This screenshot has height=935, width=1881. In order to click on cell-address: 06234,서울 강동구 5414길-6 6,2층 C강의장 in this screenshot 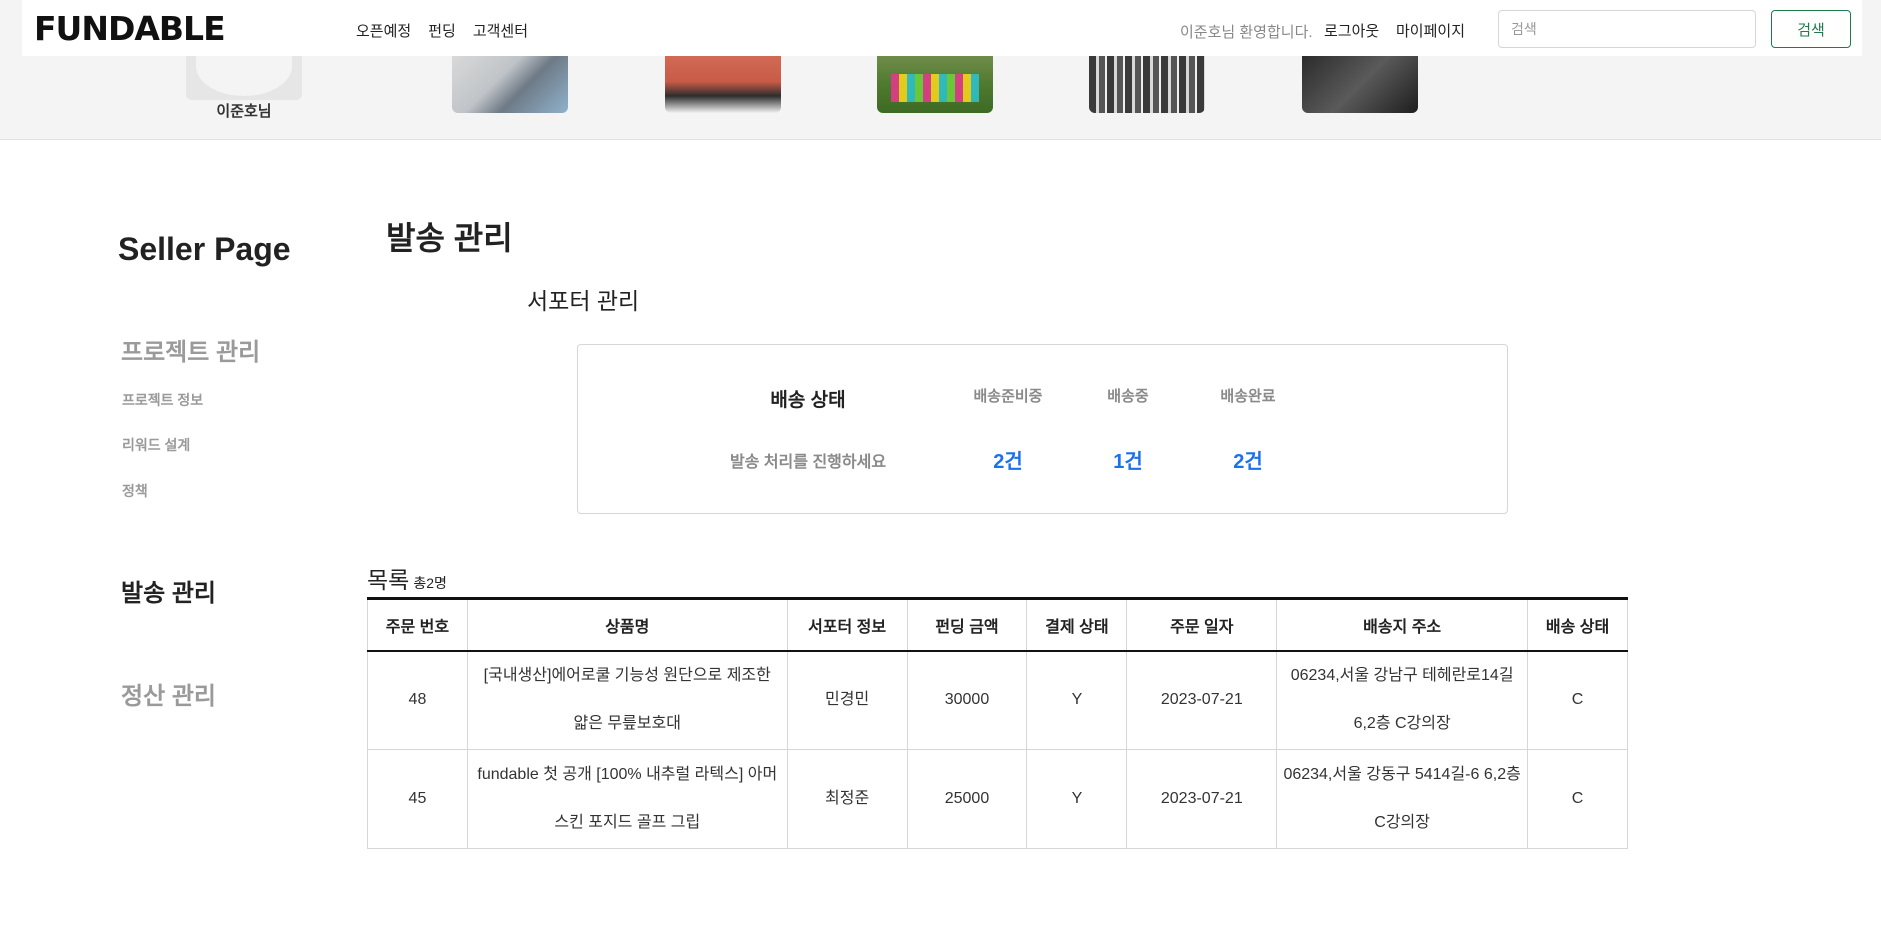, I will do `click(1402, 799)`.